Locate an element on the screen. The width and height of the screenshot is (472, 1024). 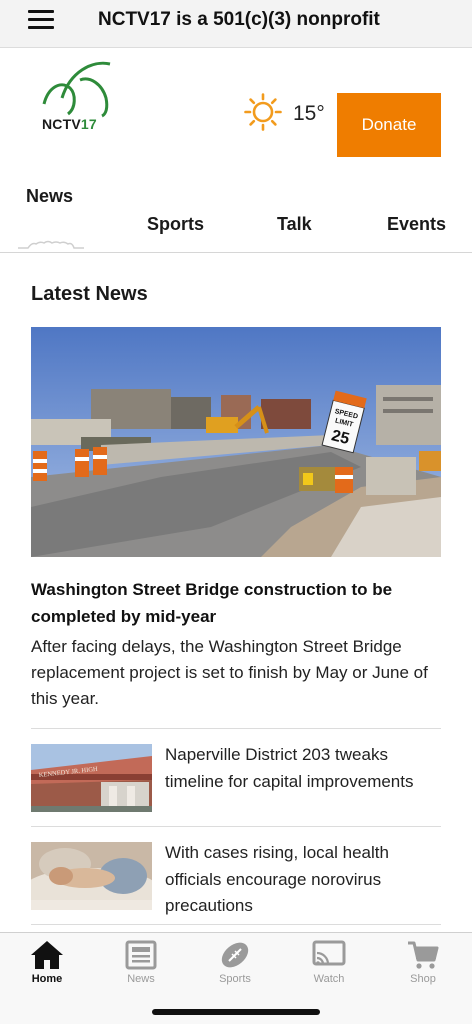
tab-news: News is located at coordinates (49, 196).